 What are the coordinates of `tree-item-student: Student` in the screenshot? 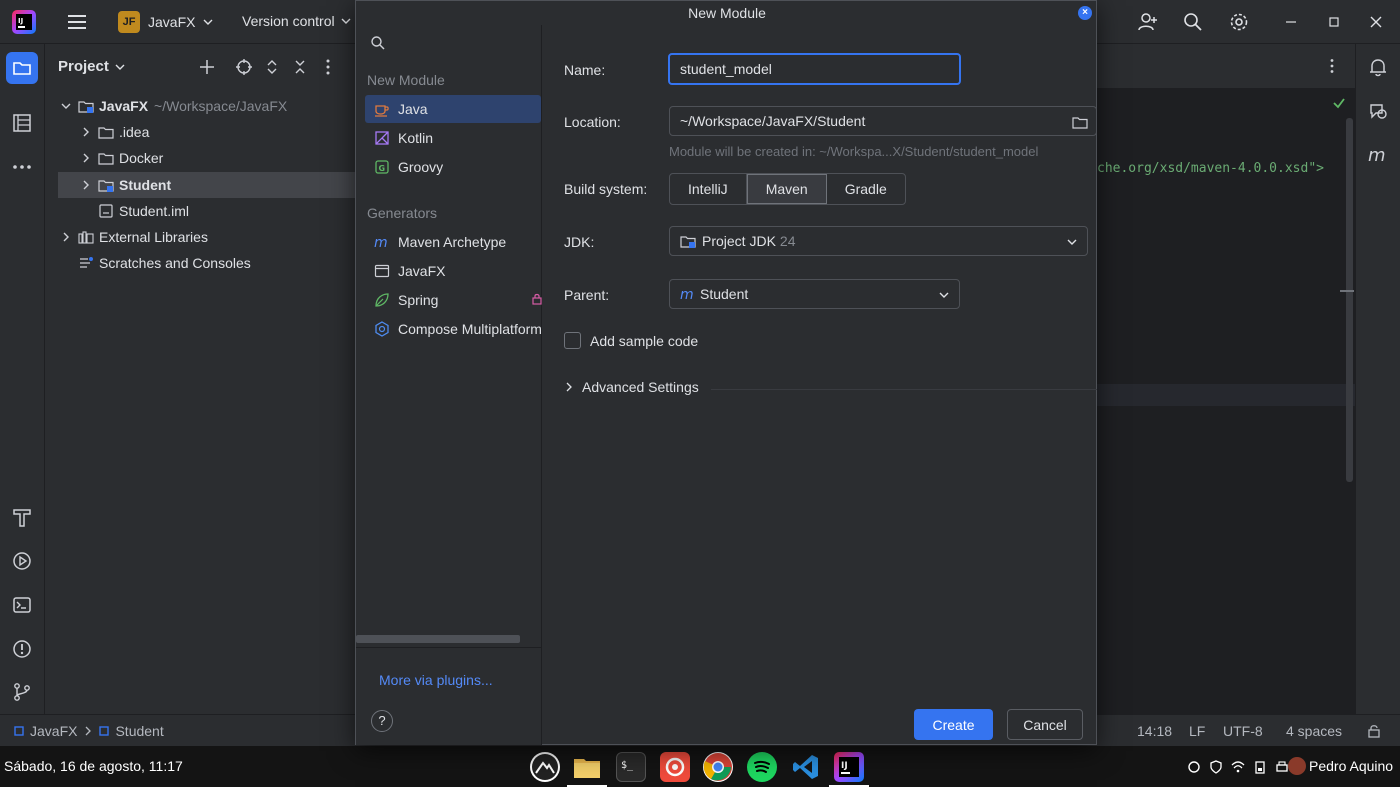 It's located at (124, 185).